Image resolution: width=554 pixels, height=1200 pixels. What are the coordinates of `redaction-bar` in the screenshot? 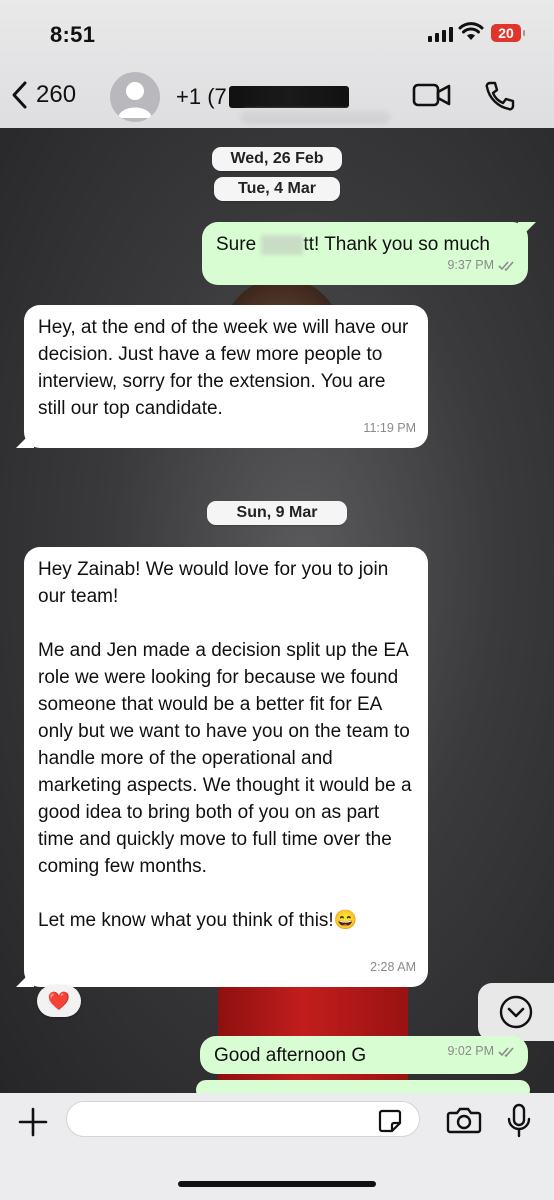 It's located at (288, 97).